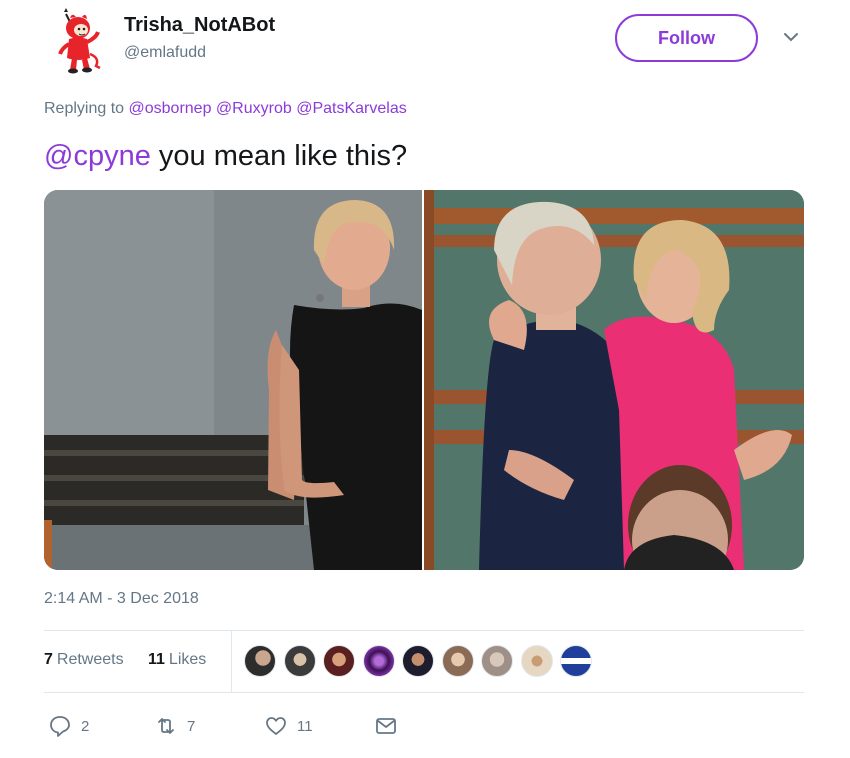 The width and height of the screenshot is (850, 758). What do you see at coordinates (276, 726) in the screenshot?
I see `heart-icon` at bounding box center [276, 726].